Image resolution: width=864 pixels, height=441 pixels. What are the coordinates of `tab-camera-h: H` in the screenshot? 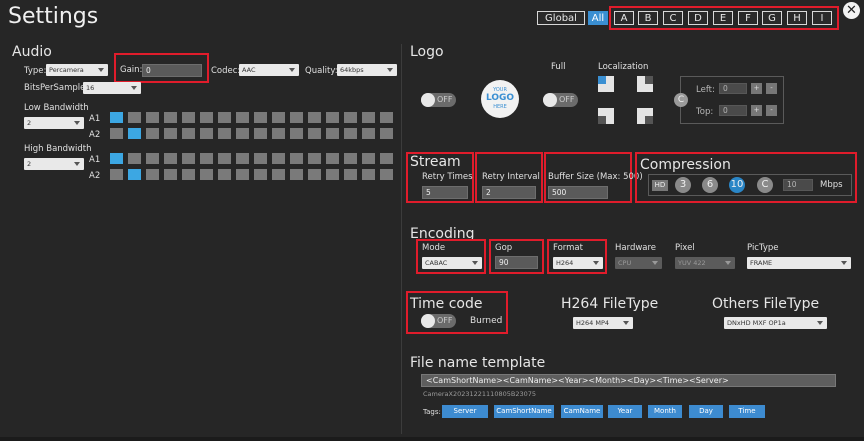 It's located at (797, 18).